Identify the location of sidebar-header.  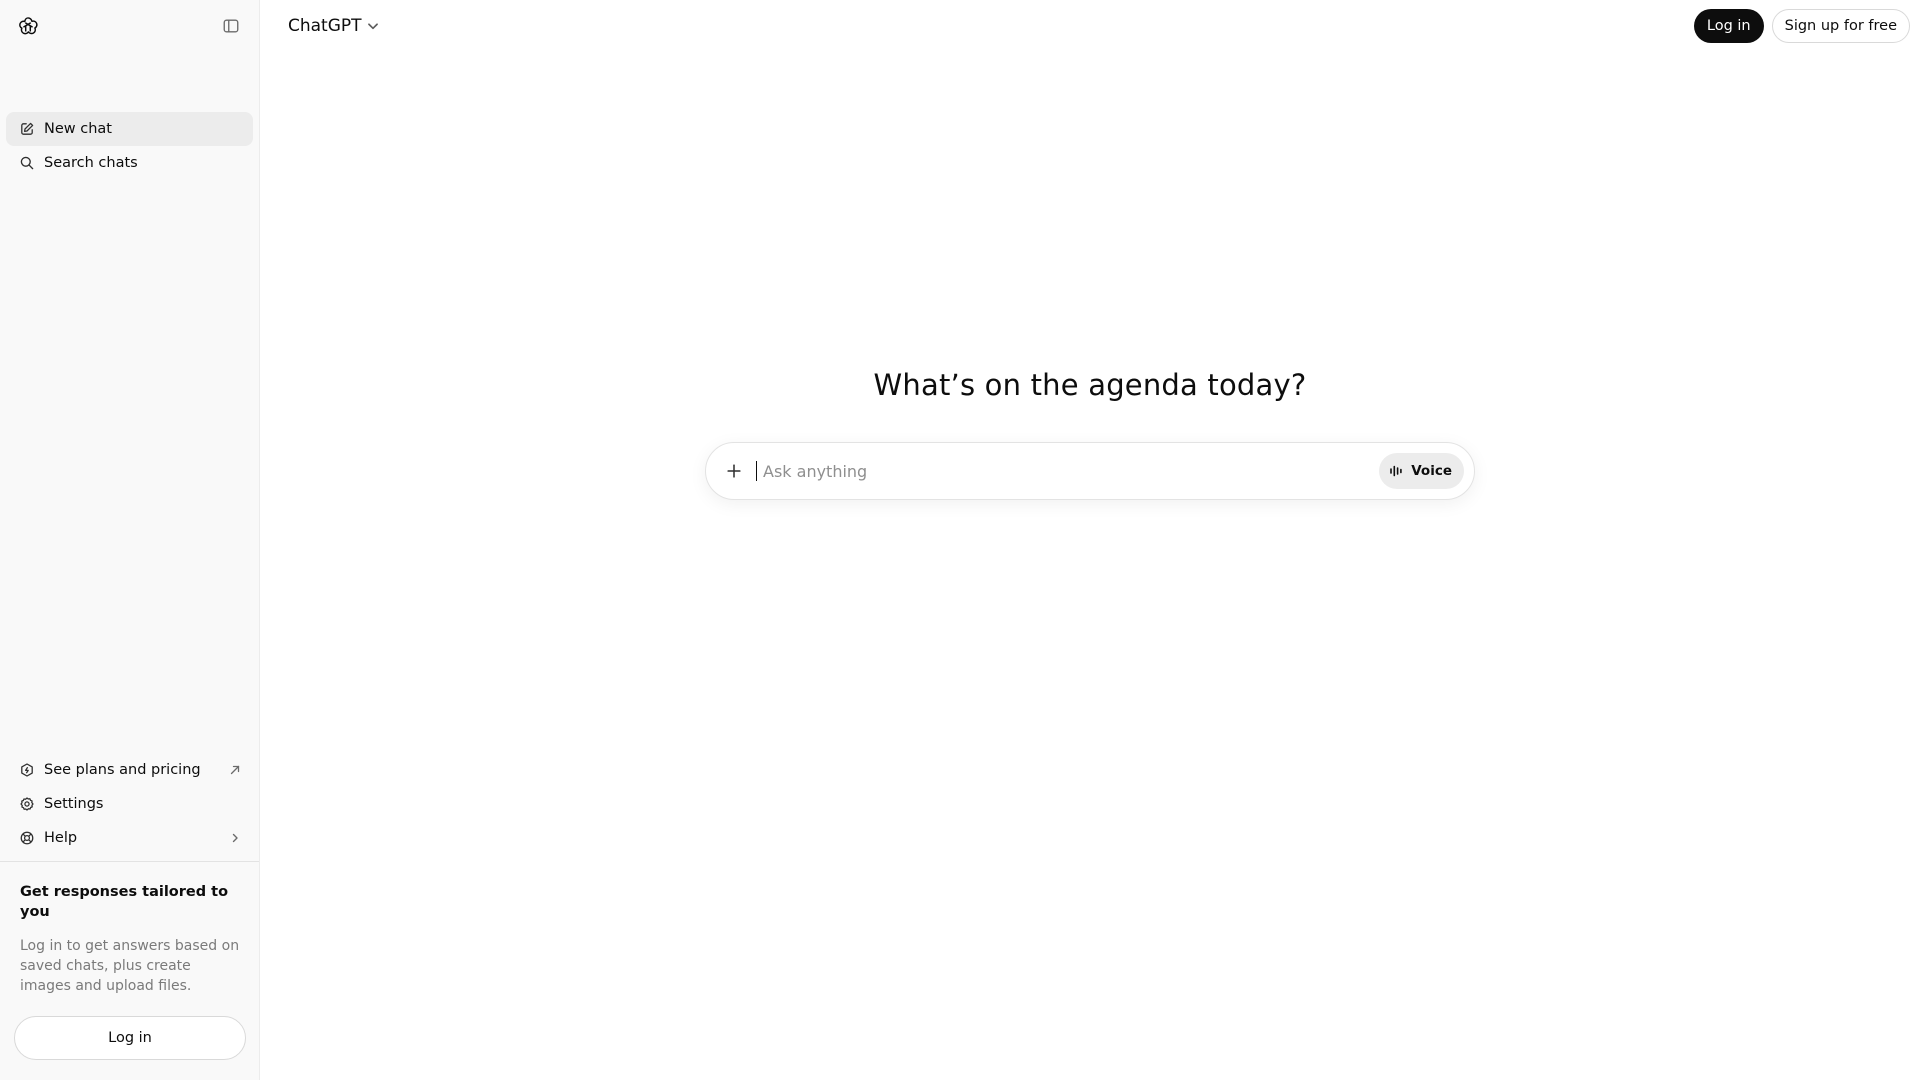
(129, 26).